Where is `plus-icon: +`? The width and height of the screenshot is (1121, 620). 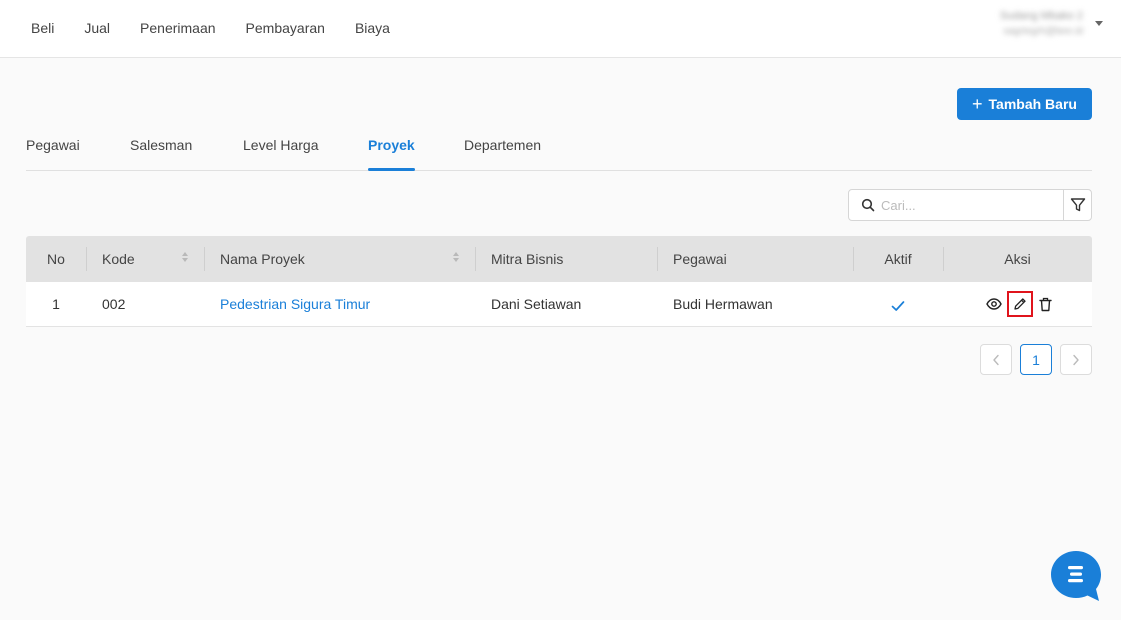 plus-icon: + is located at coordinates (977, 104).